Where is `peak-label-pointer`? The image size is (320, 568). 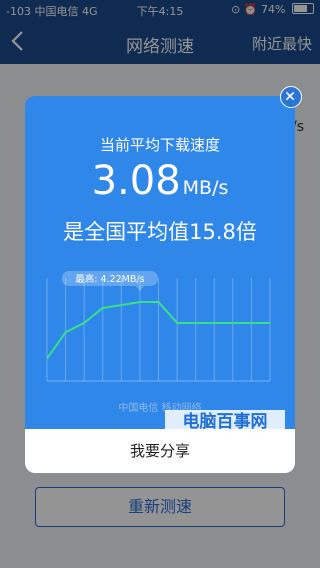
peak-label-pointer is located at coordinates (139, 288).